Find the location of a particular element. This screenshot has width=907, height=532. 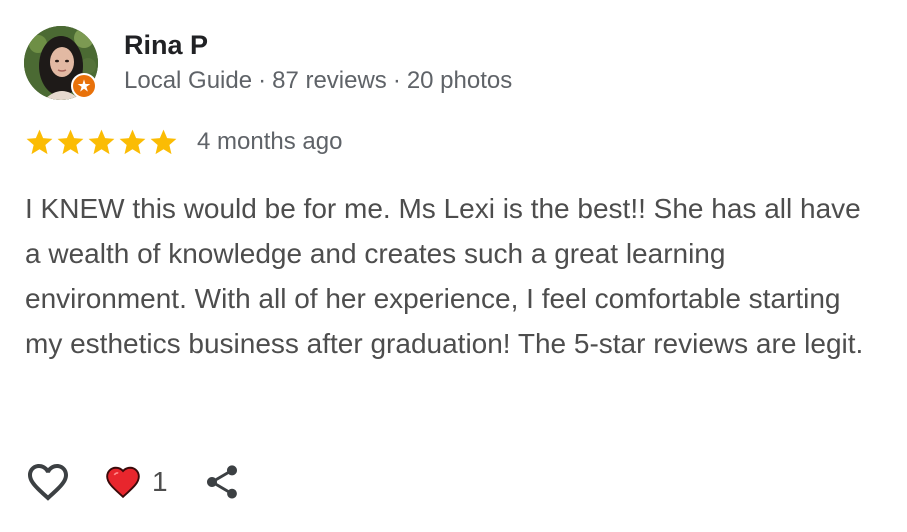

rating-row: 4 months ago is located at coordinates (183, 142).